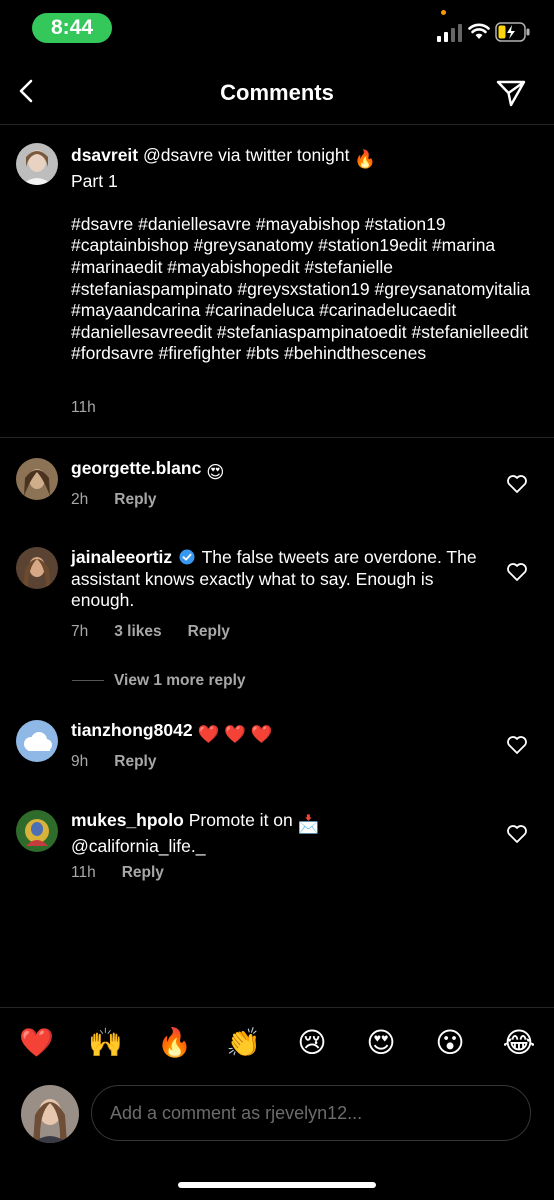  Describe the element at coordinates (163, 632) in the screenshot. I see `comment-meta: 7h 3 likes Reply` at that location.